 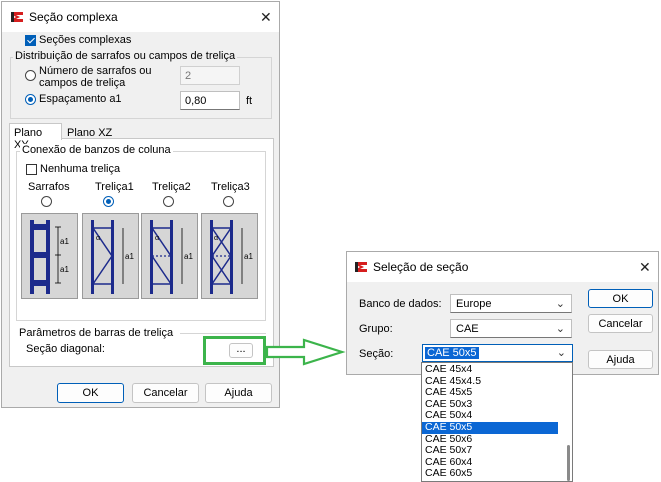 I want to click on thumb-trelica2: α a1, so click(x=169, y=256).